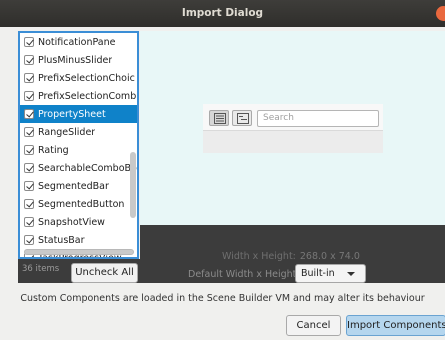 The width and height of the screenshot is (445, 340). I want to click on alphabetical-view-button, so click(242, 118).